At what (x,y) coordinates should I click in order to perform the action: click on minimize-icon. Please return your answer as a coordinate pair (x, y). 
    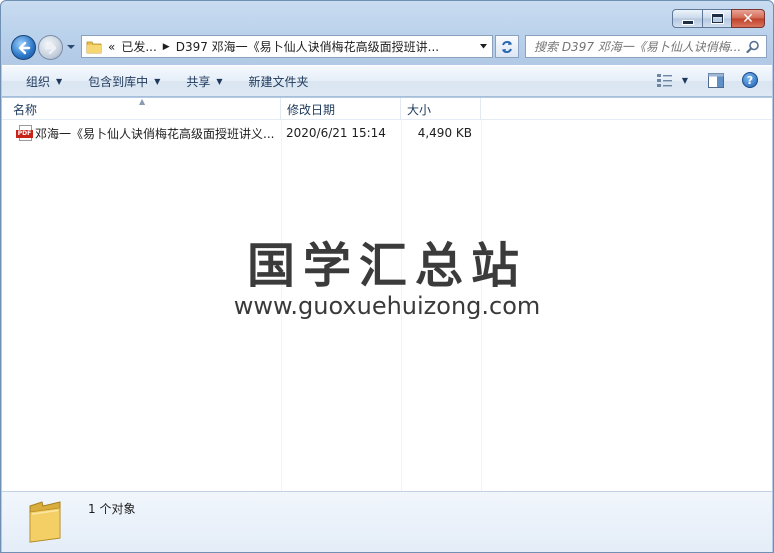
    Looking at the image, I should click on (687, 22).